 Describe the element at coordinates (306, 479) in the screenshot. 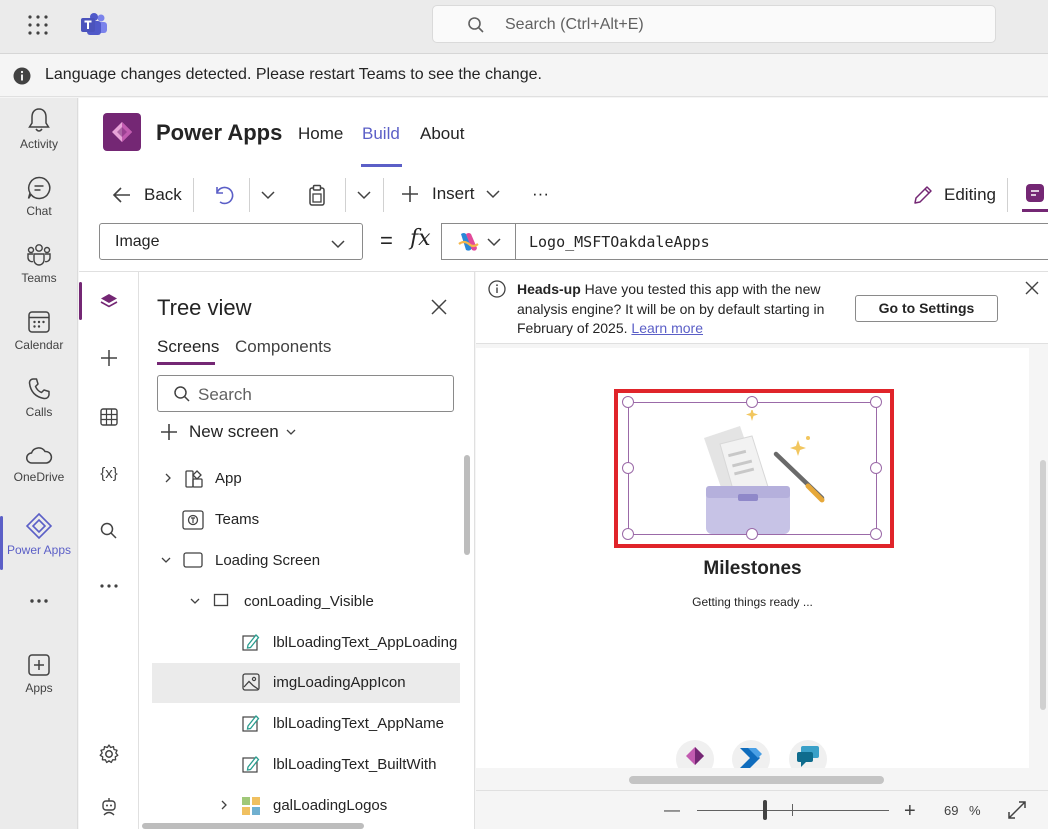

I see `tree-item-app: App` at that location.